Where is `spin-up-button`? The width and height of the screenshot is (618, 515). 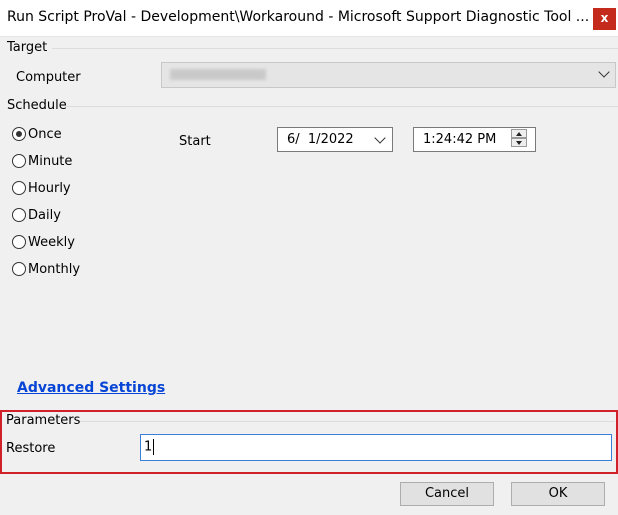
spin-up-button is located at coordinates (519, 133).